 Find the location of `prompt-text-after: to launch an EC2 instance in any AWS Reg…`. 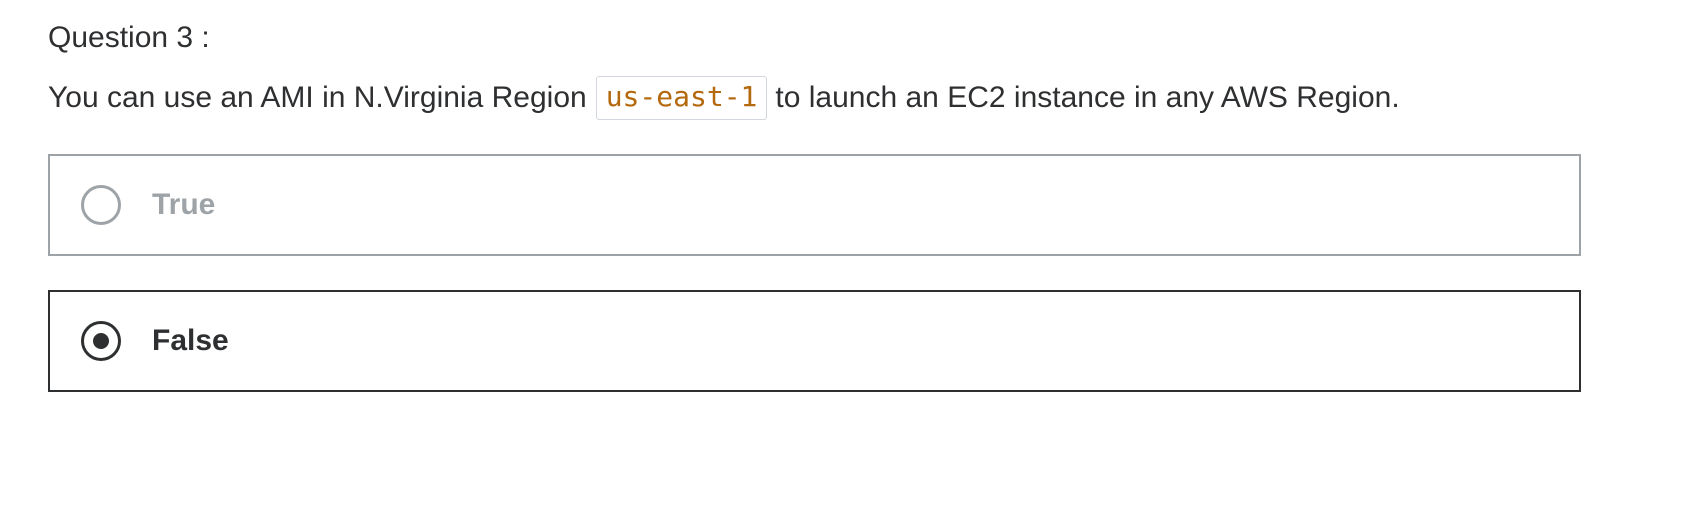

prompt-text-after: to launch an EC2 instance in any AWS Reg… is located at coordinates (1087, 97).